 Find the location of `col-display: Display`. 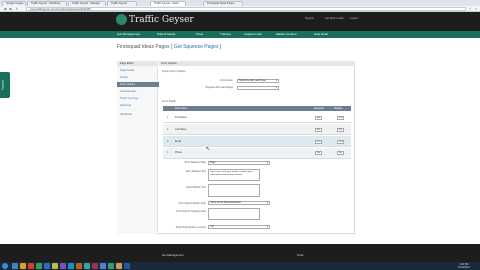

col-display: Display is located at coordinates (338, 108).